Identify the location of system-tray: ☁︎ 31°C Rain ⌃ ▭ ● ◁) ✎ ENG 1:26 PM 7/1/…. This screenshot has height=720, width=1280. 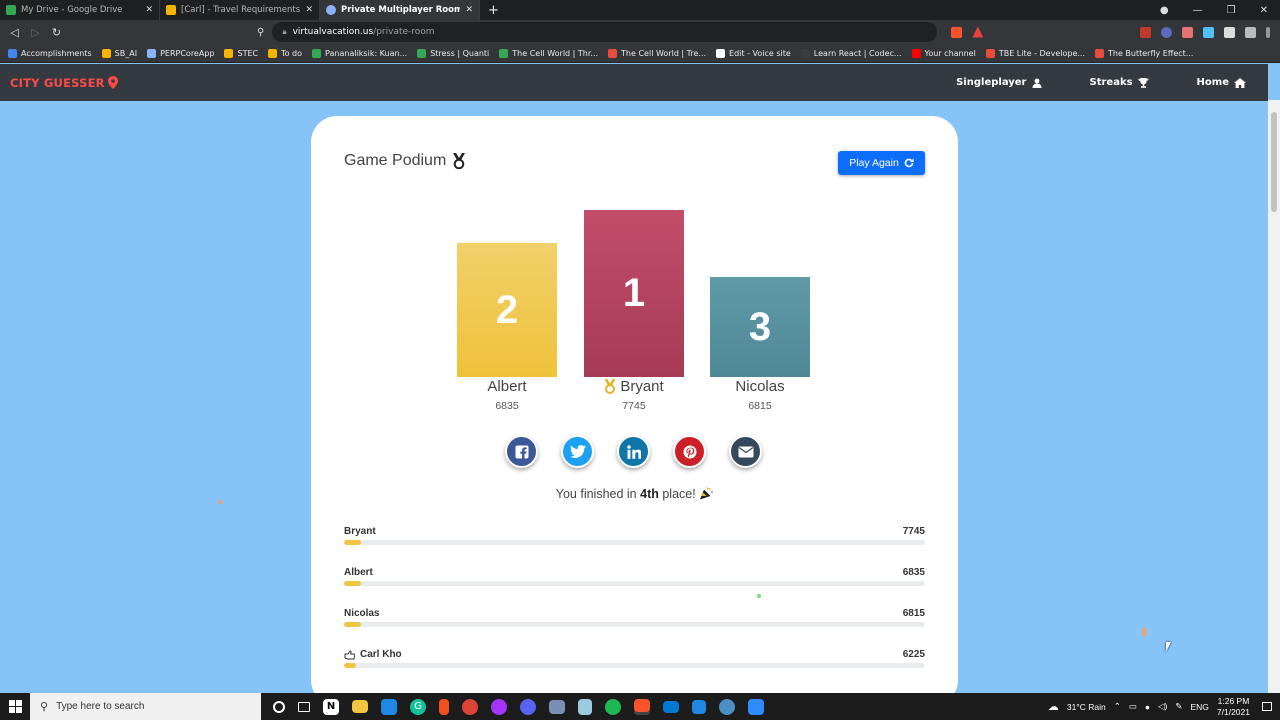
(1164, 707).